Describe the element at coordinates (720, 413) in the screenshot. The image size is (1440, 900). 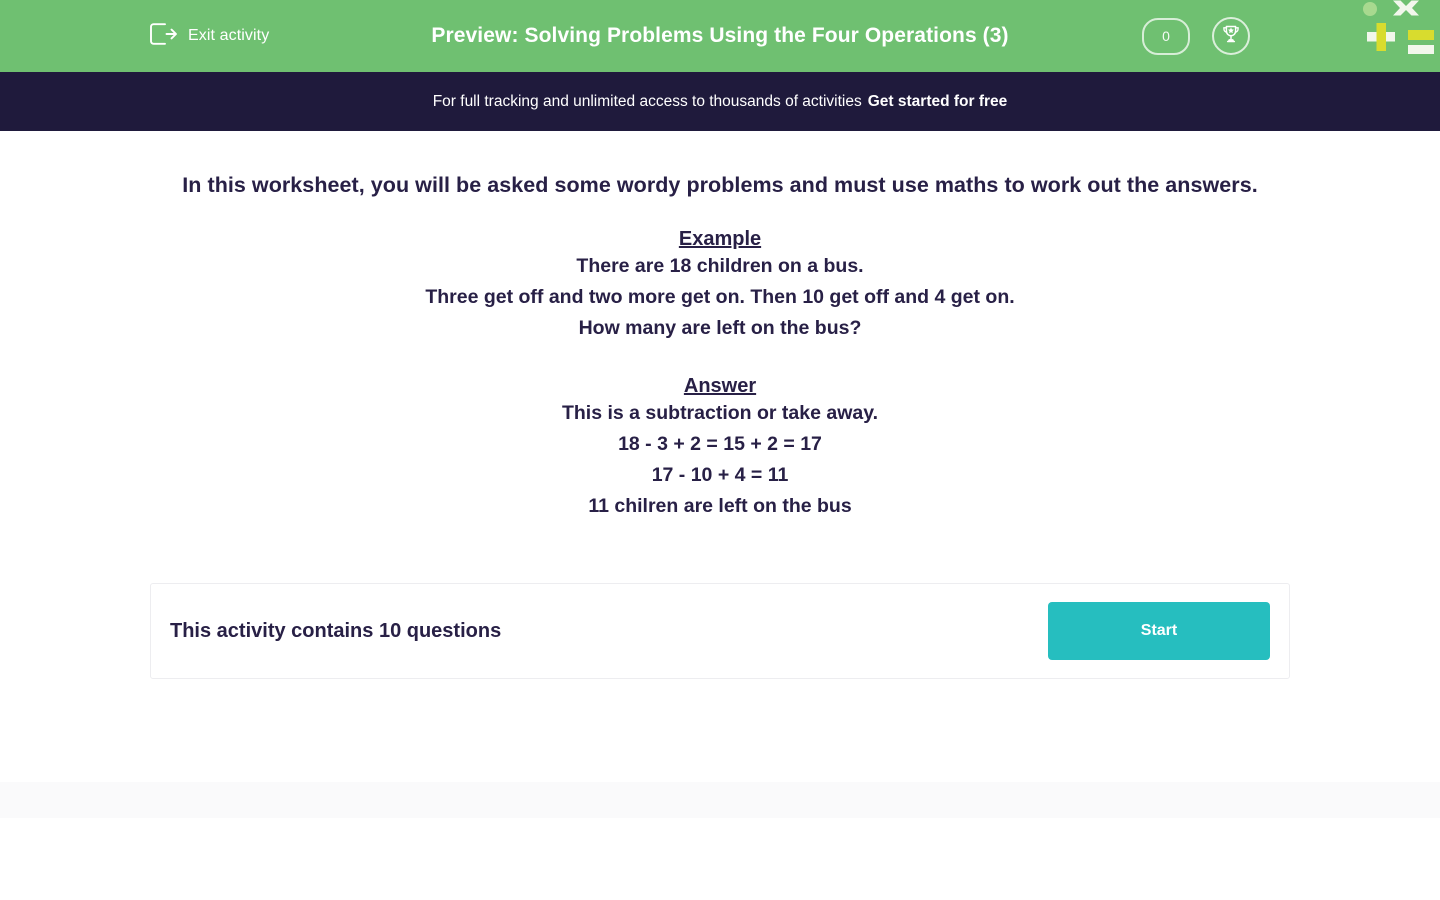
I see `answer-line: This is a subtraction or take away.` at that location.